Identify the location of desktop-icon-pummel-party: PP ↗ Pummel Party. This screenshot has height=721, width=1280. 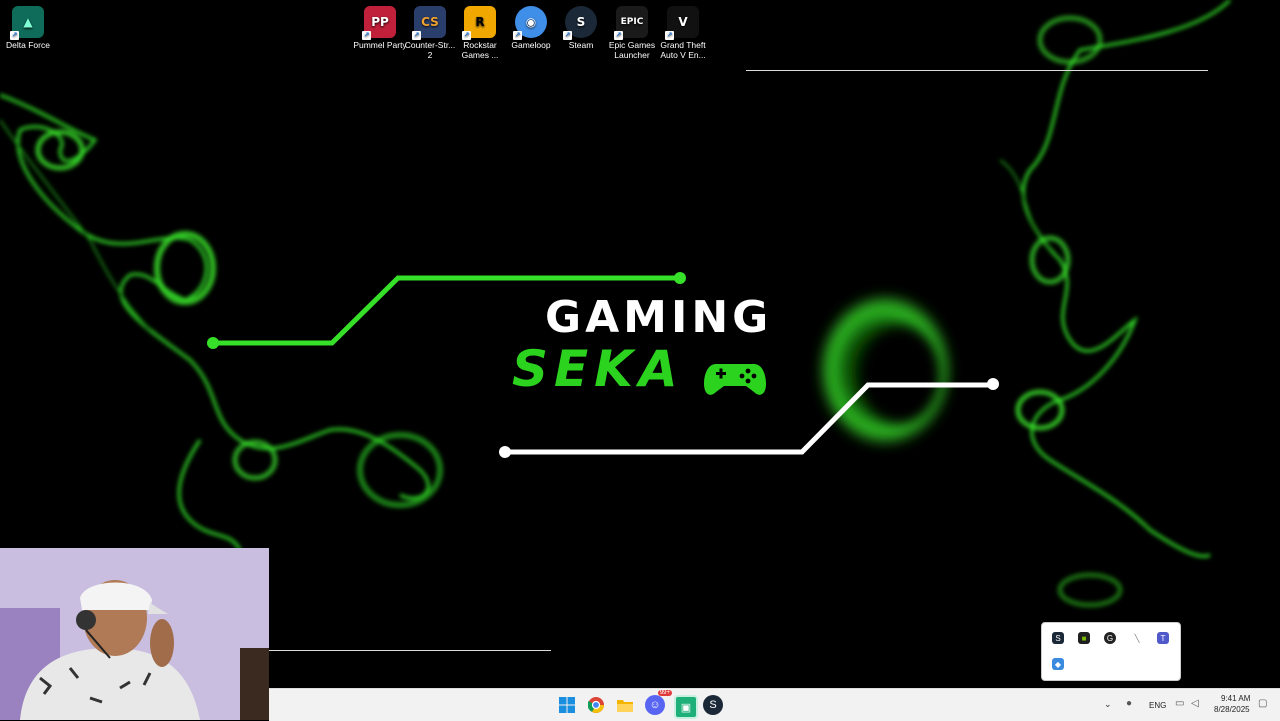
(380, 26).